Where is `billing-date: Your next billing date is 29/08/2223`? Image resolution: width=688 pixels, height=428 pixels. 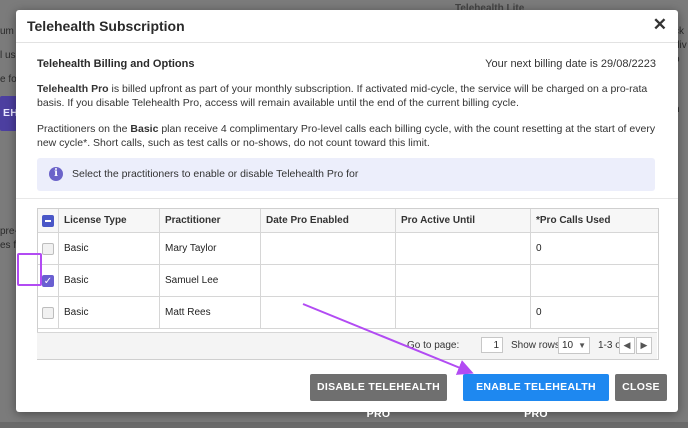
billing-date: Your next billing date is 29/08/2223 is located at coordinates (570, 64).